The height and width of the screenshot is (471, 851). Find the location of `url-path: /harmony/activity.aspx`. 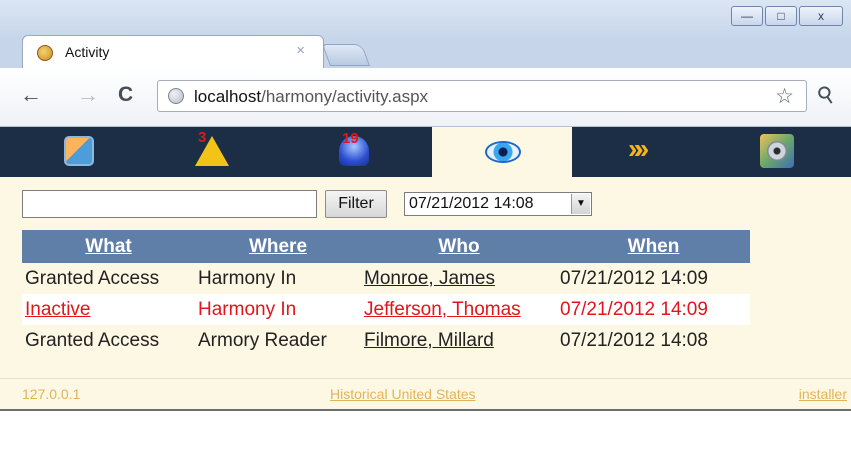

url-path: /harmony/activity.aspx is located at coordinates (345, 96).